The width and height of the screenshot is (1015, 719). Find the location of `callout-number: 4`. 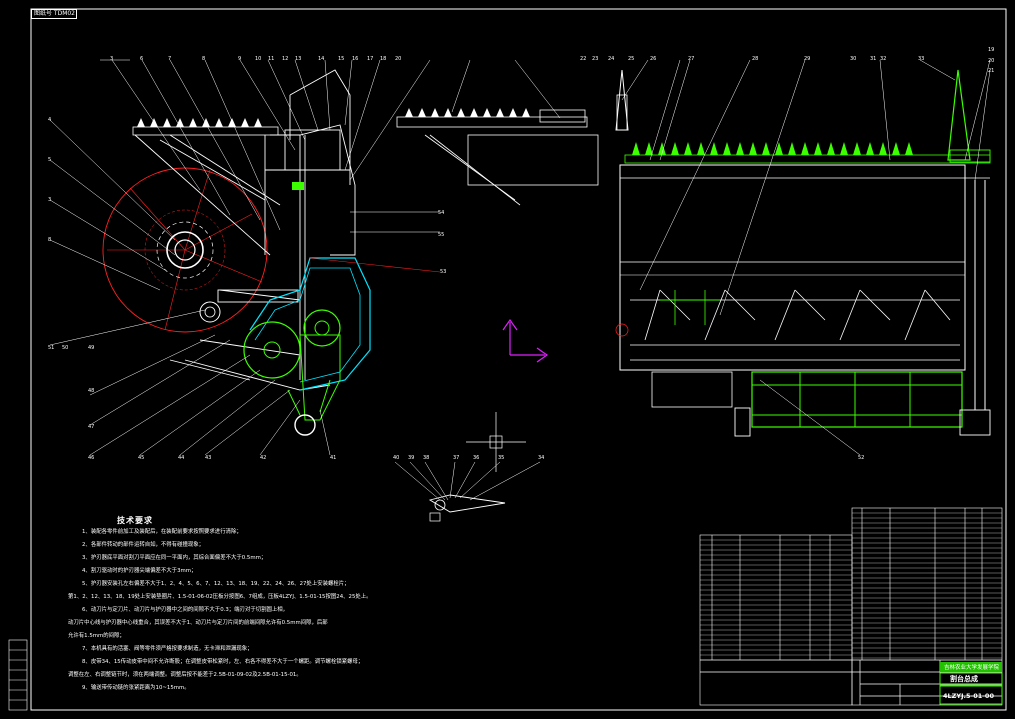

callout-number: 4 is located at coordinates (50, 120).